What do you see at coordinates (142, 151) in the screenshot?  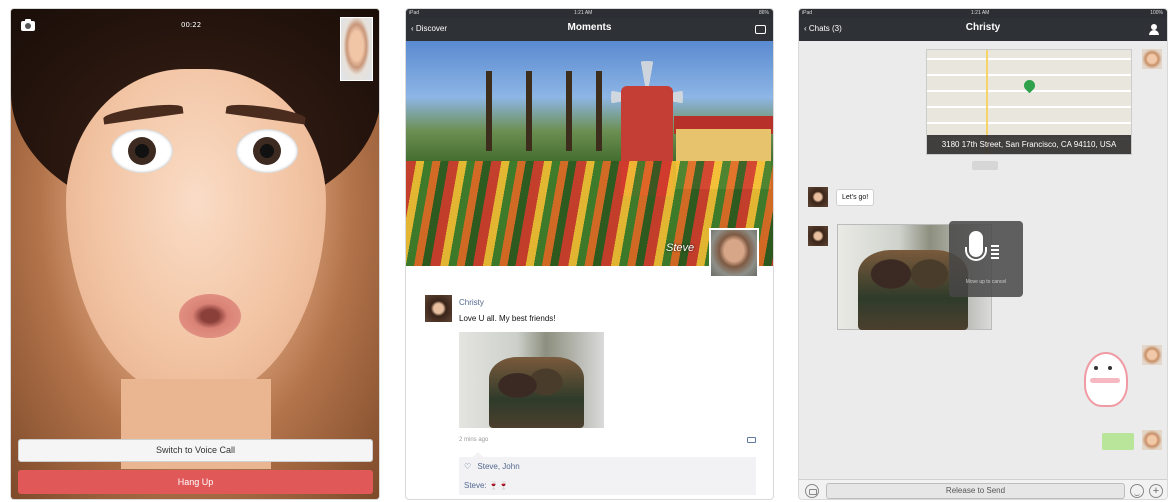 I see `left-eye` at bounding box center [142, 151].